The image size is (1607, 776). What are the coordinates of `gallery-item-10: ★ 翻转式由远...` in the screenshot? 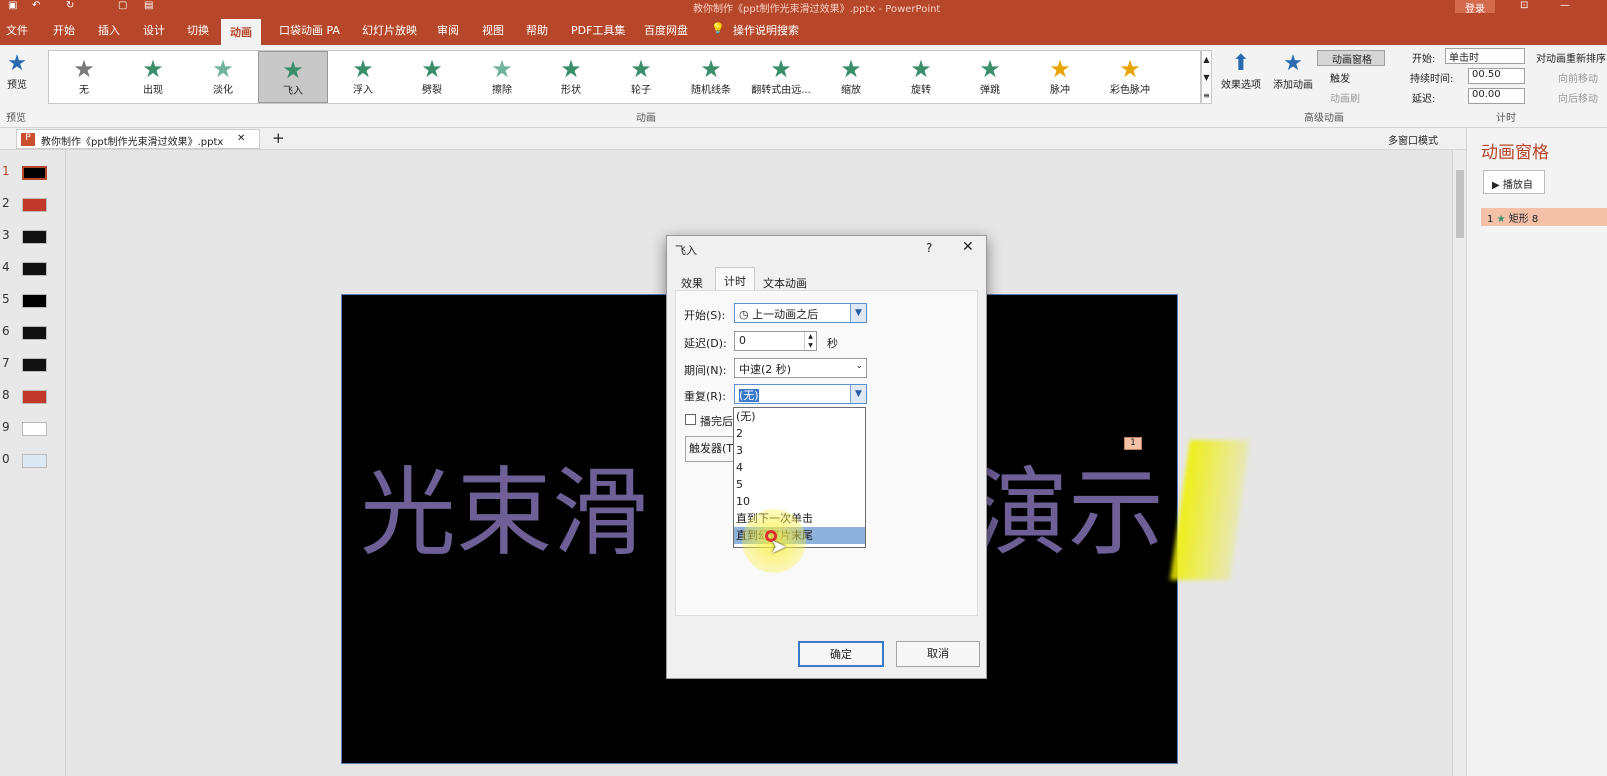 It's located at (781, 77).